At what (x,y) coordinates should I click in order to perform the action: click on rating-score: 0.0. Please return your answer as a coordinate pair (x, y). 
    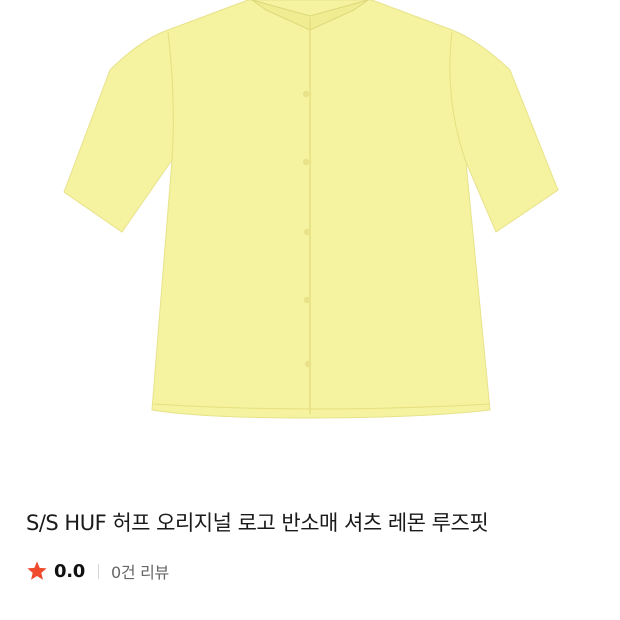
    Looking at the image, I should click on (69, 571).